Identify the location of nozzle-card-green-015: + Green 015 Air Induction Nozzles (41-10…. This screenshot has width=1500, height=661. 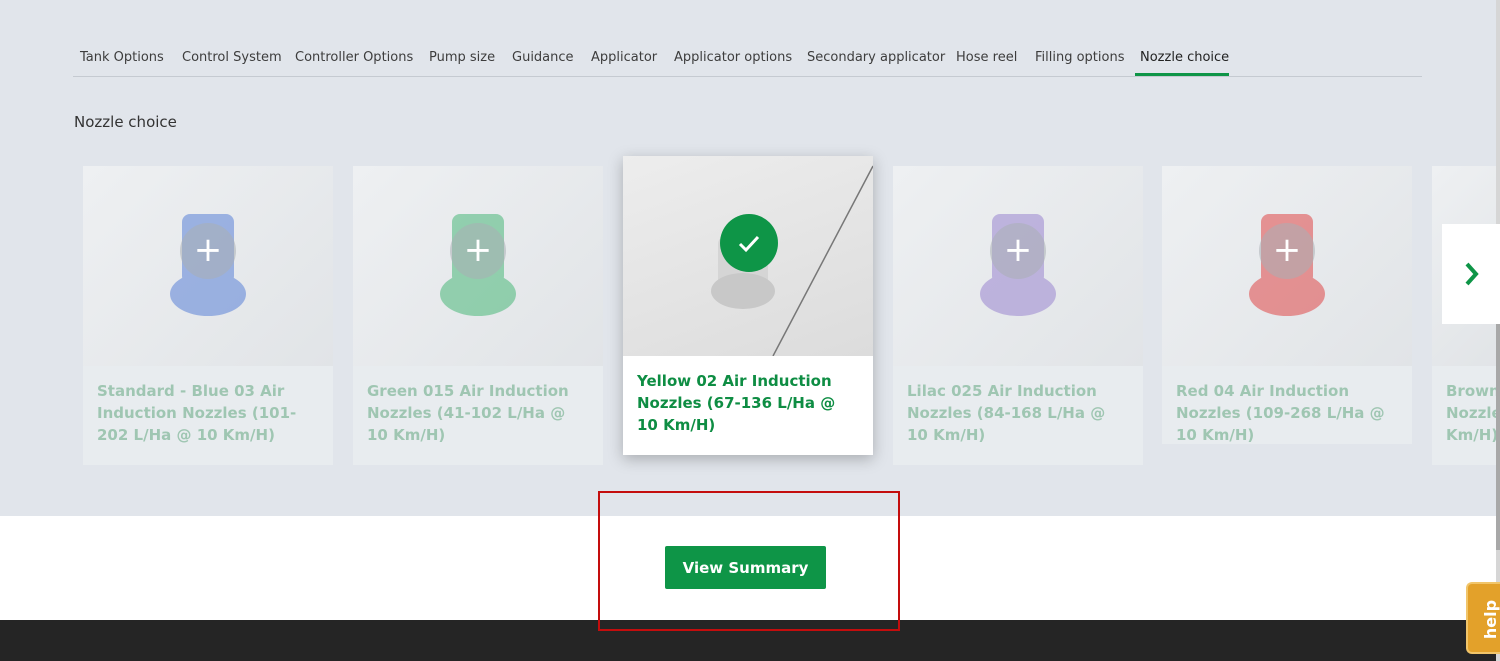
(478, 315).